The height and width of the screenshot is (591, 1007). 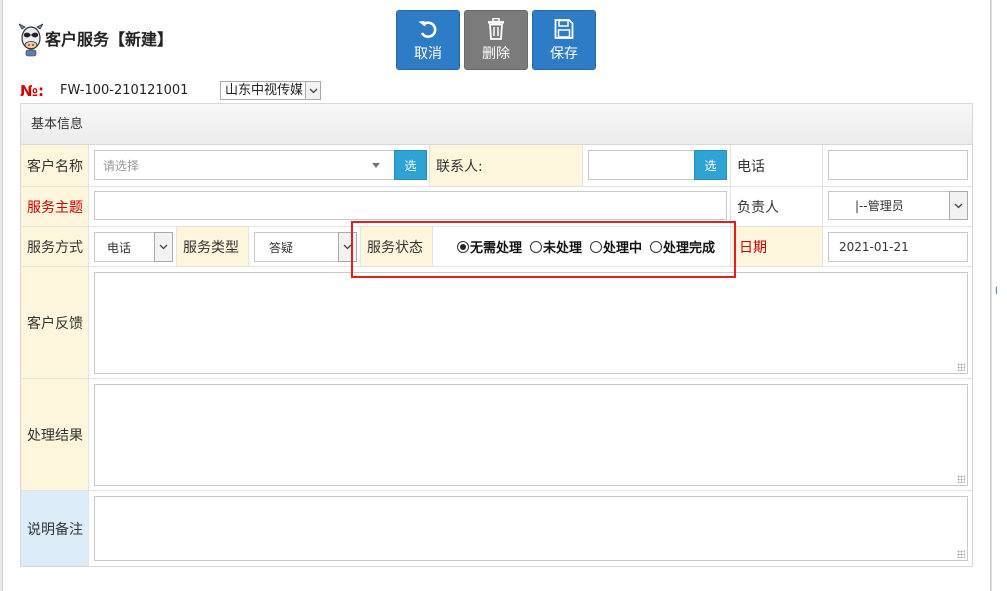 I want to click on customer-placeholder: 请选择, so click(x=121, y=165).